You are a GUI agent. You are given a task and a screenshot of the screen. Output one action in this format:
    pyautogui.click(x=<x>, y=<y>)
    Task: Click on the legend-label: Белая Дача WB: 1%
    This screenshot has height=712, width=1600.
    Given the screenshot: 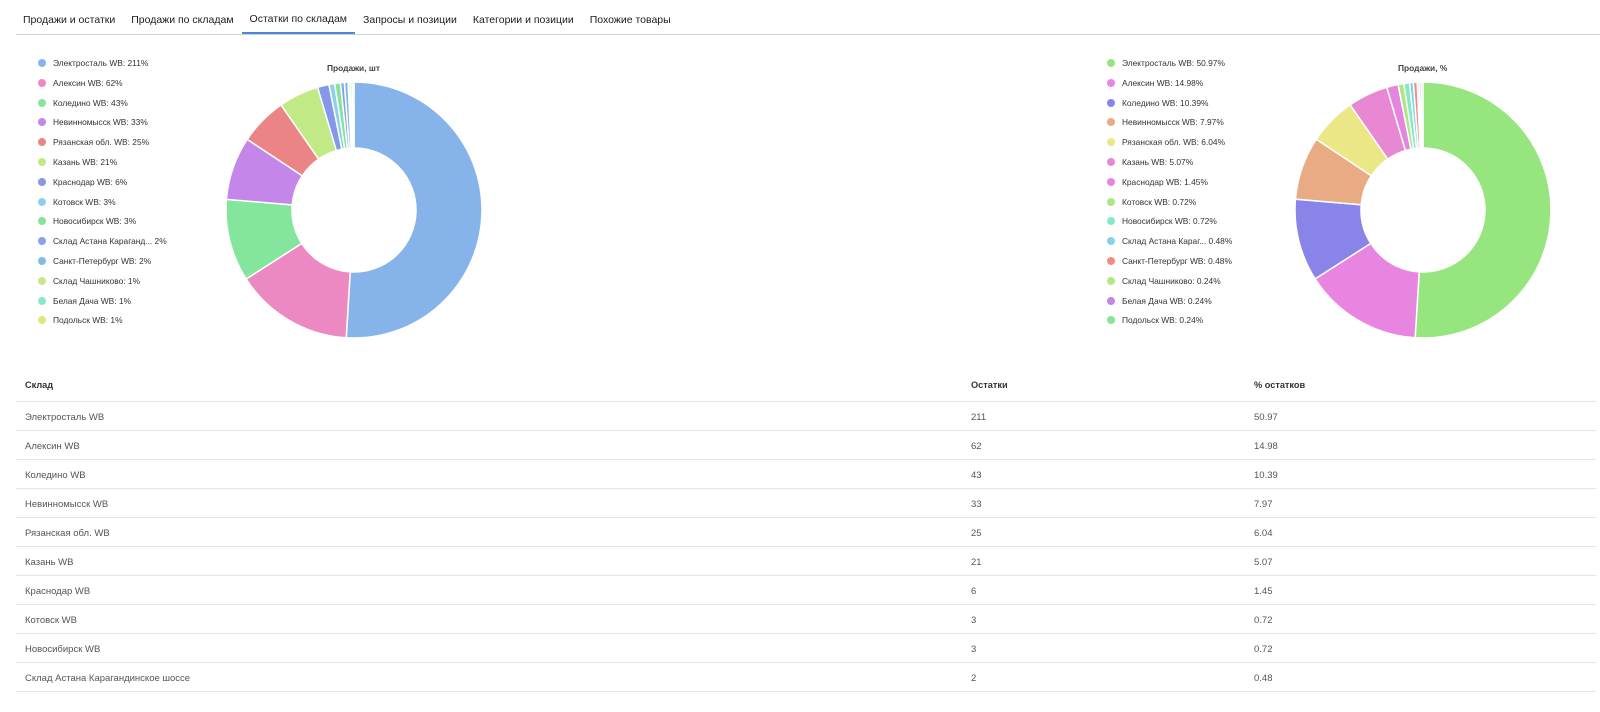 What is the action you would take?
    pyautogui.click(x=92, y=300)
    